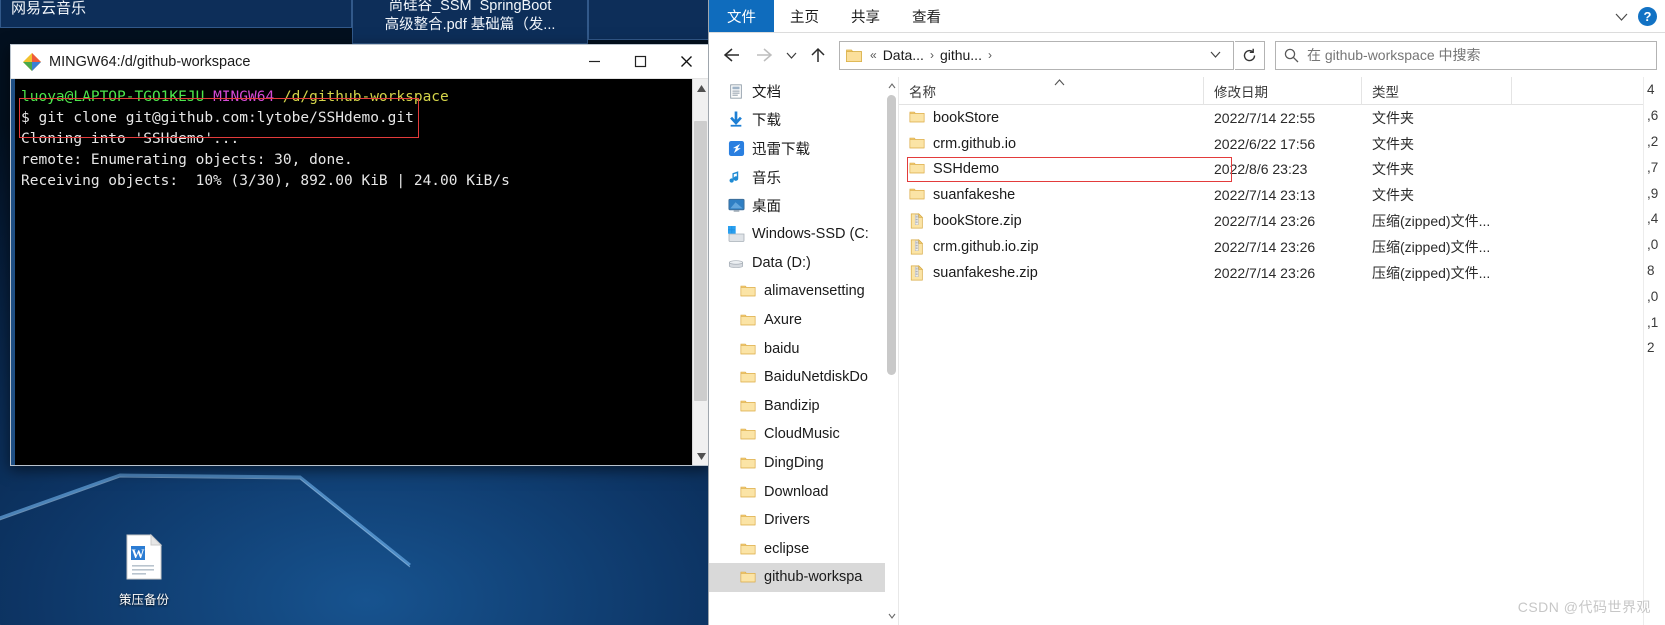 The width and height of the screenshot is (1665, 625). I want to click on cell-name: crm.github.io.zip, so click(1051, 247).